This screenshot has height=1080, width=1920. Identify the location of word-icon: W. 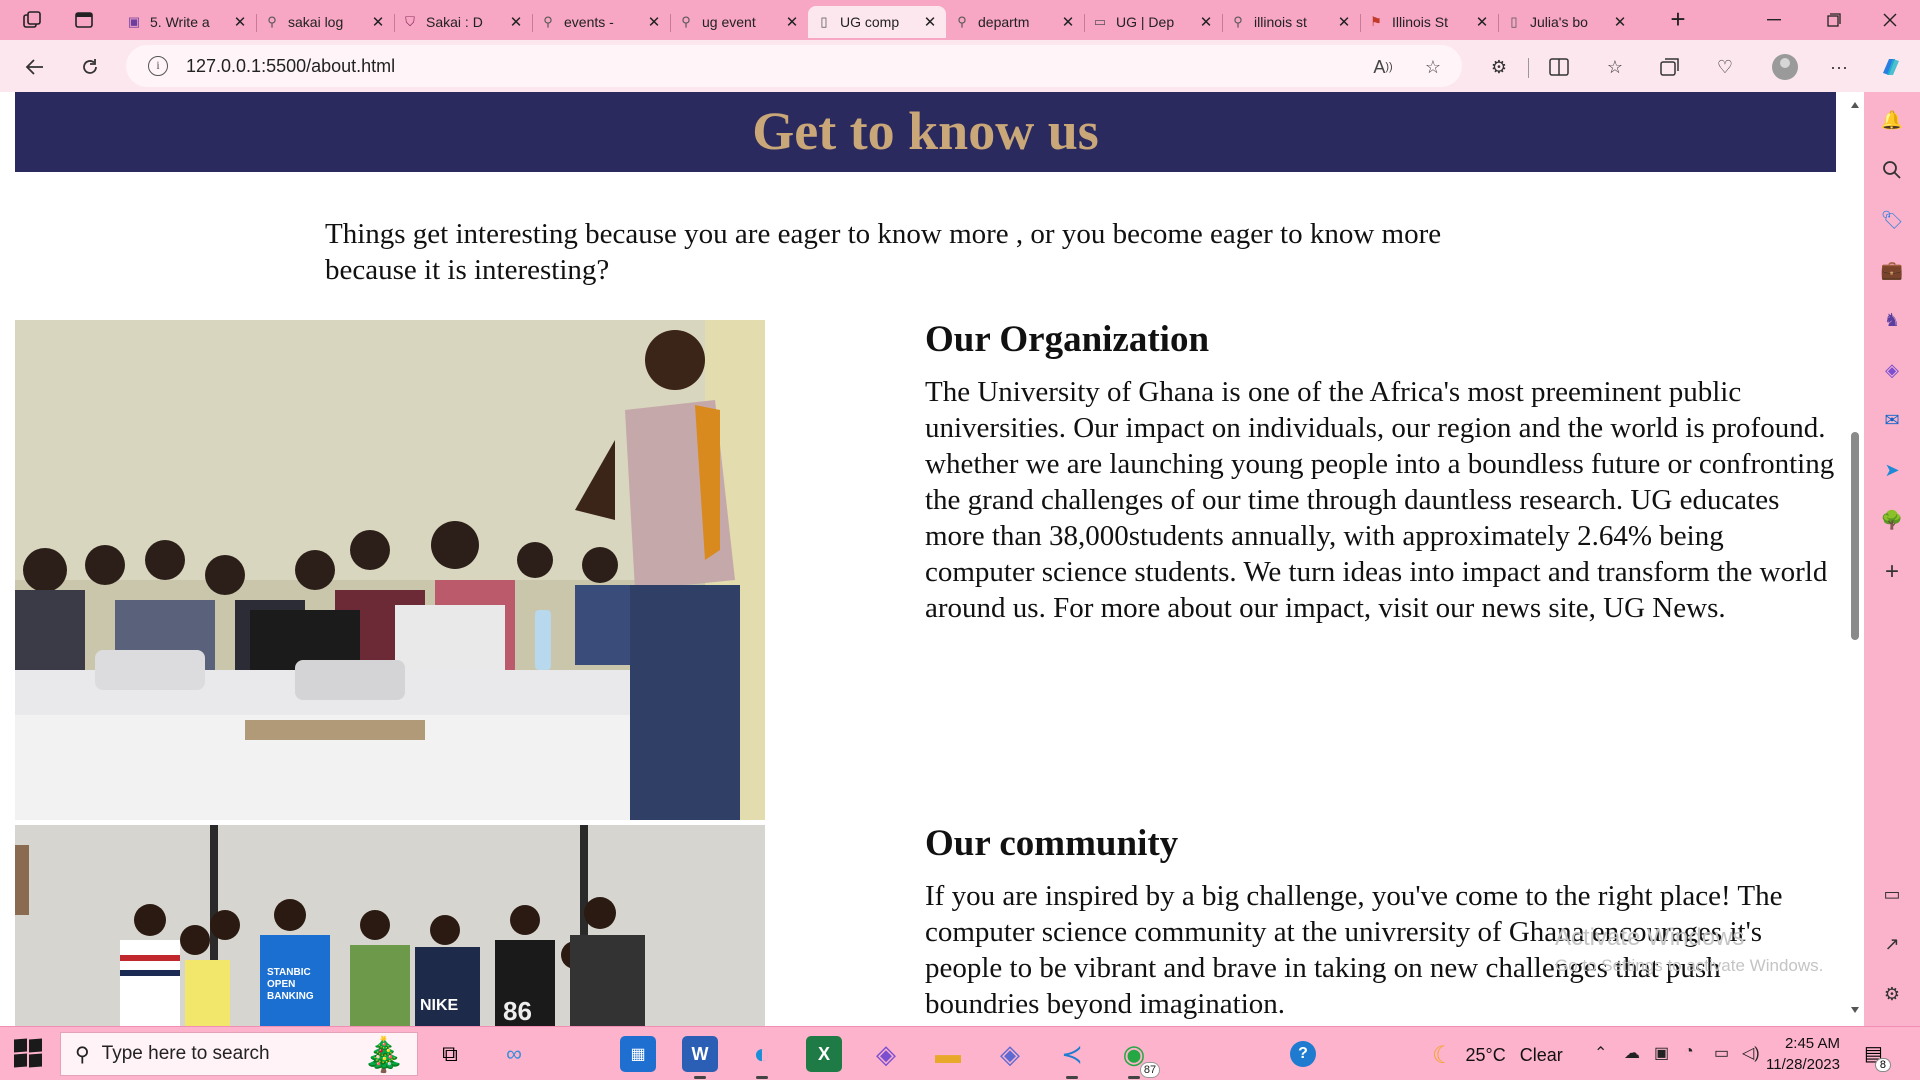
(700, 1057).